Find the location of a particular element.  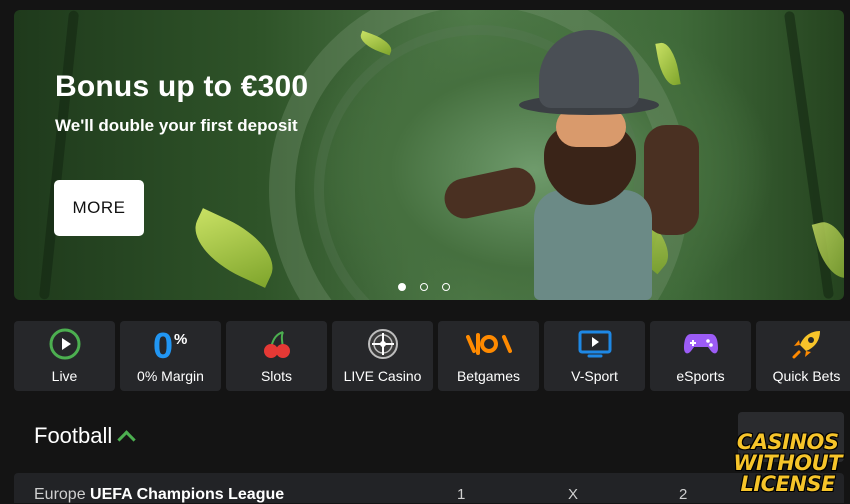

carousel-dots is located at coordinates (424, 287).